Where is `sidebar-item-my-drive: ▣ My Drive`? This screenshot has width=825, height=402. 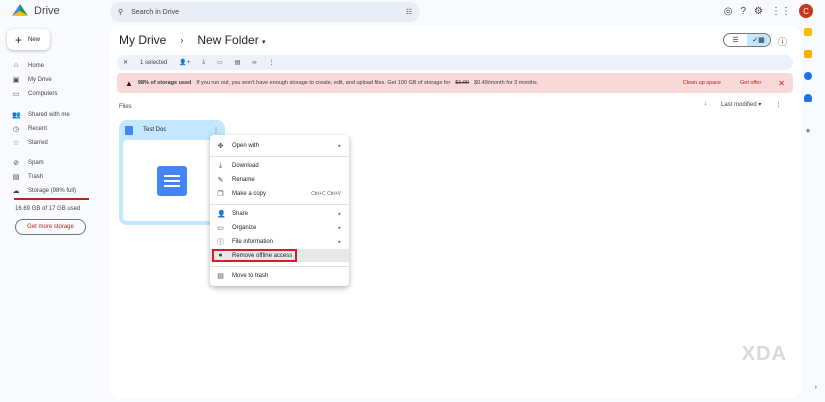
sidebar-item-my-drive: ▣ My Drive is located at coordinates (32, 80).